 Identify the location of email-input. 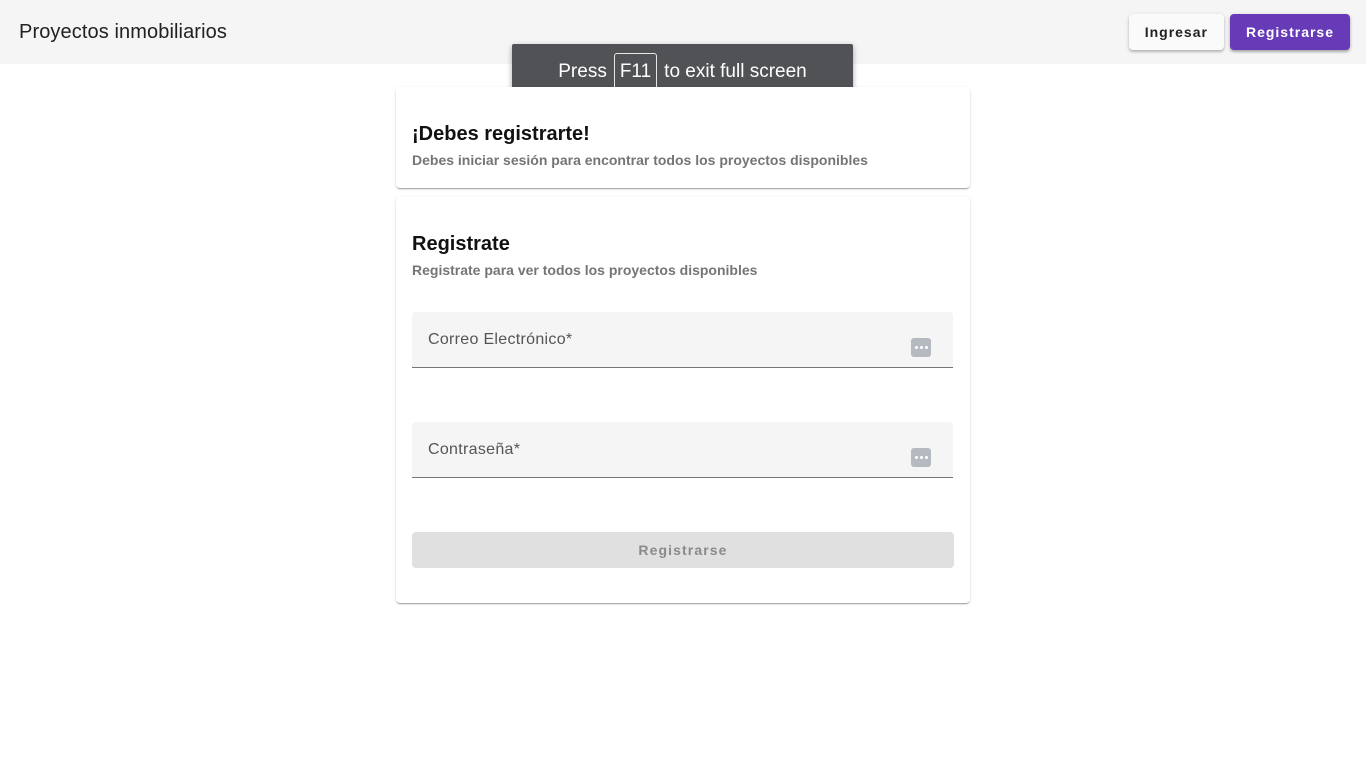
(663, 346).